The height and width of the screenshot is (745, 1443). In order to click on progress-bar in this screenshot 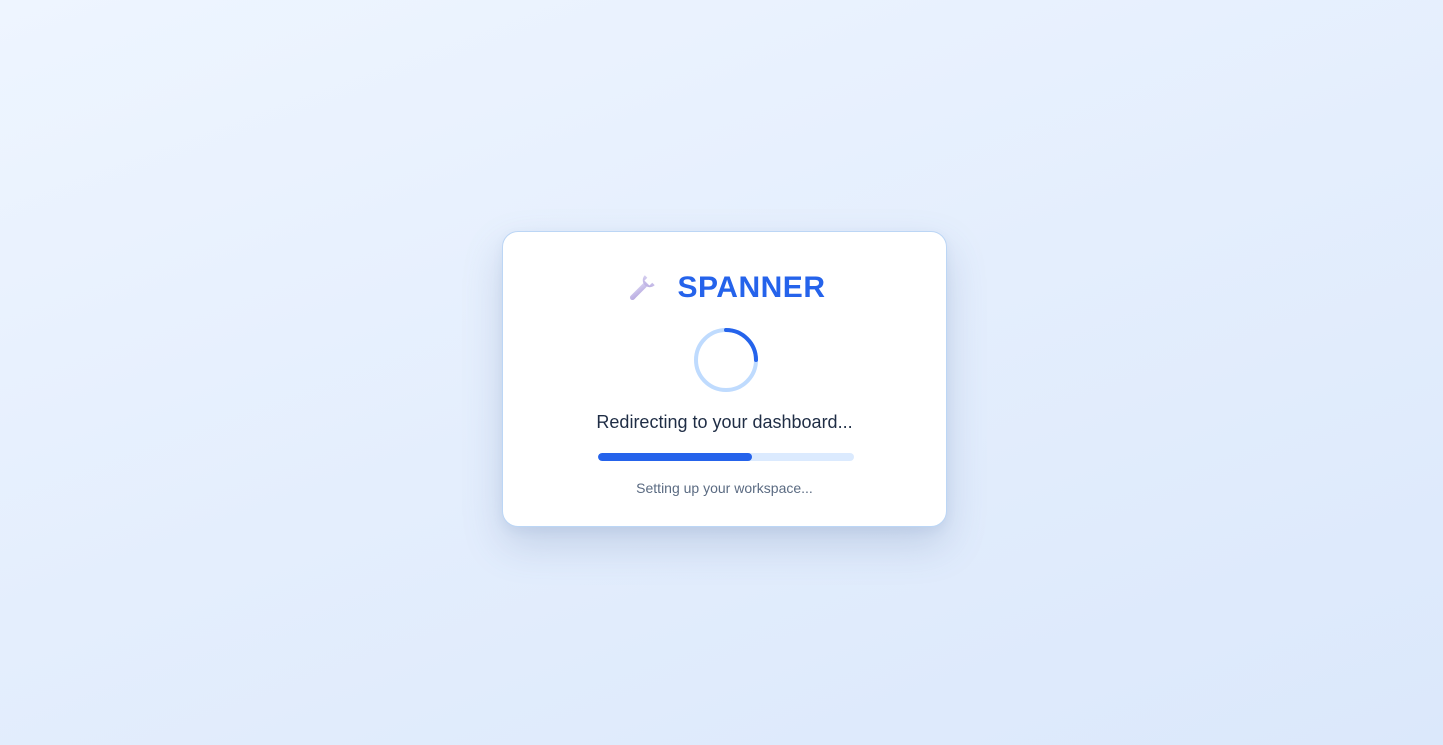, I will do `click(726, 457)`.